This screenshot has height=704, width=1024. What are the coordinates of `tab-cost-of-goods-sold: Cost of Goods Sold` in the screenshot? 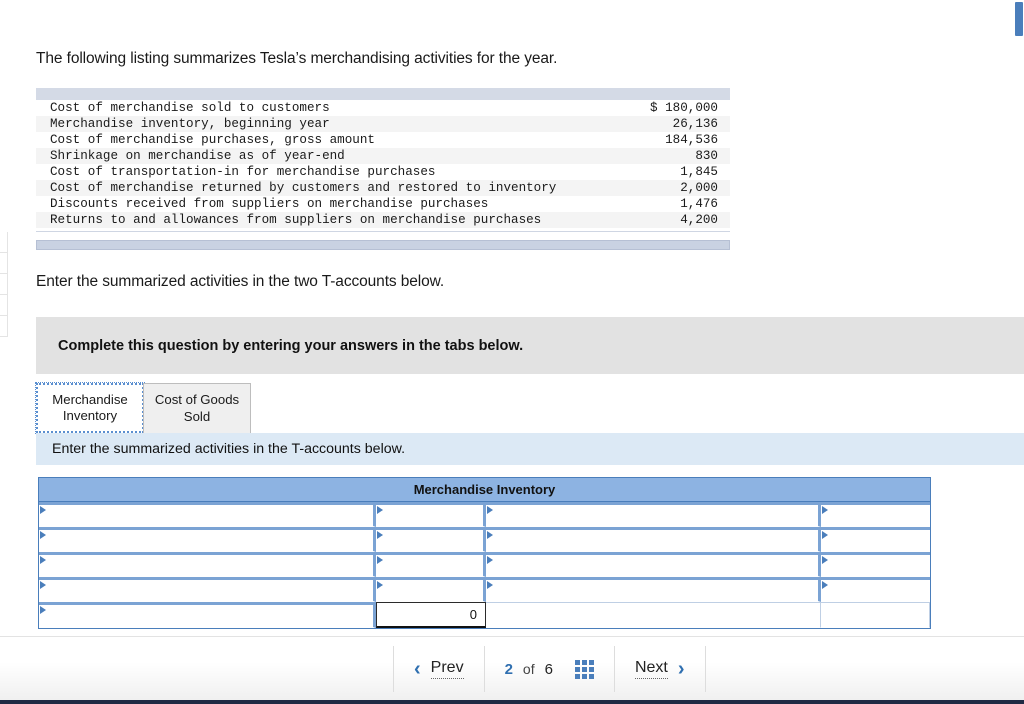 It's located at (197, 408).